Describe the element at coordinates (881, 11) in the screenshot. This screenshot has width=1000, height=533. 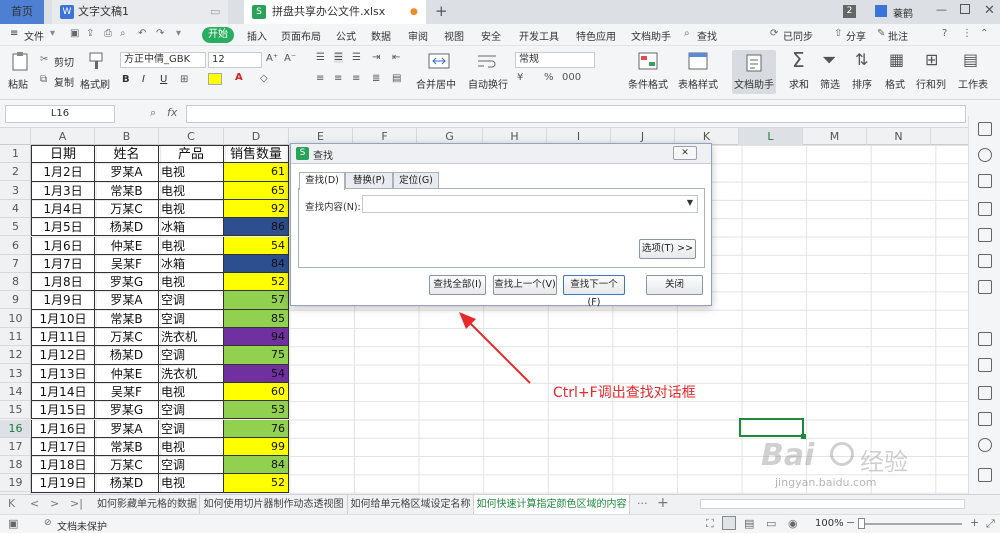
I see `user-avatar-icon` at that location.